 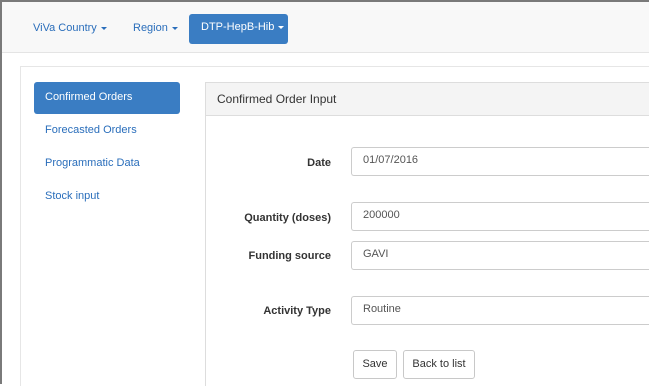 What do you see at coordinates (325, 27) in the screenshot?
I see `top-navbar: ViVa Country Region` at bounding box center [325, 27].